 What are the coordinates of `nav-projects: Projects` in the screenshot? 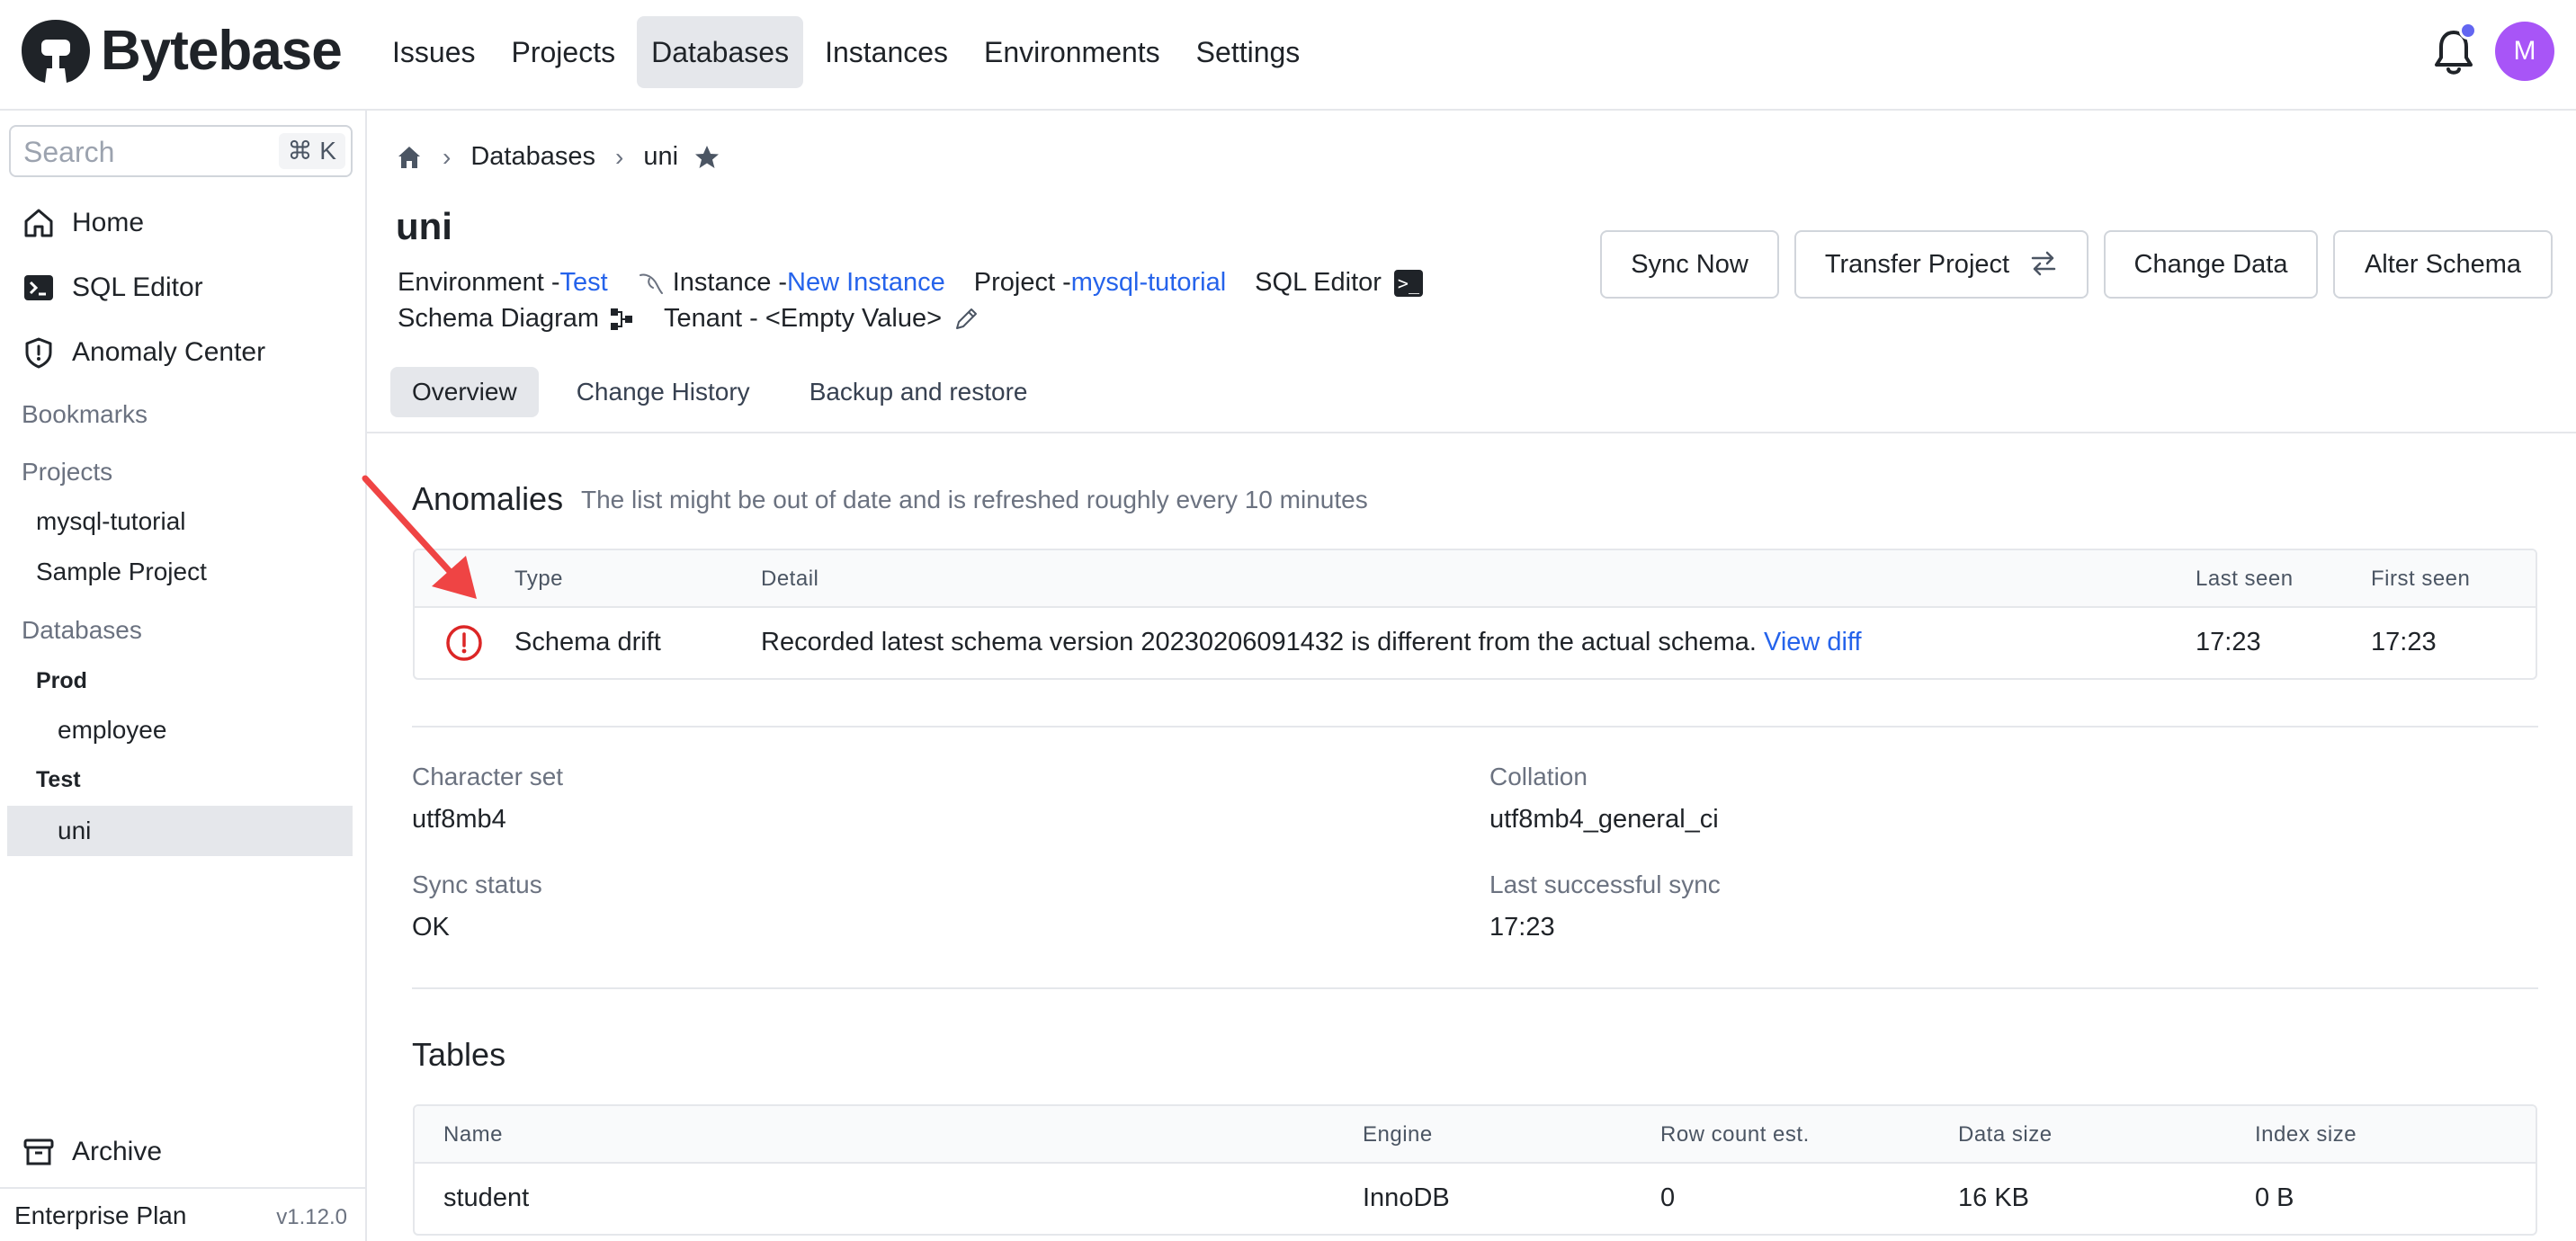 It's located at (563, 52).